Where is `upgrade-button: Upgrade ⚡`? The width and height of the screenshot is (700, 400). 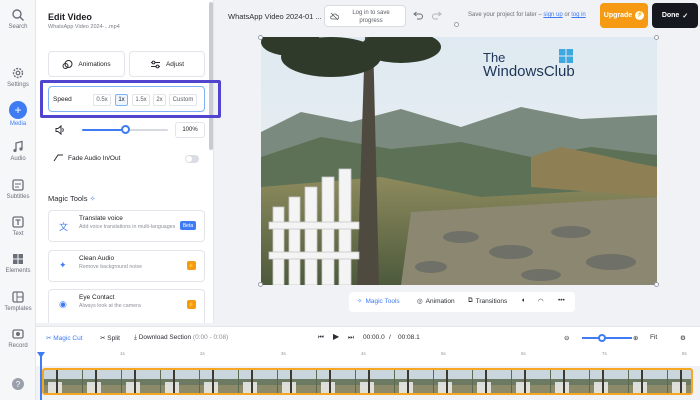 upgrade-button: Upgrade ⚡ is located at coordinates (624, 15).